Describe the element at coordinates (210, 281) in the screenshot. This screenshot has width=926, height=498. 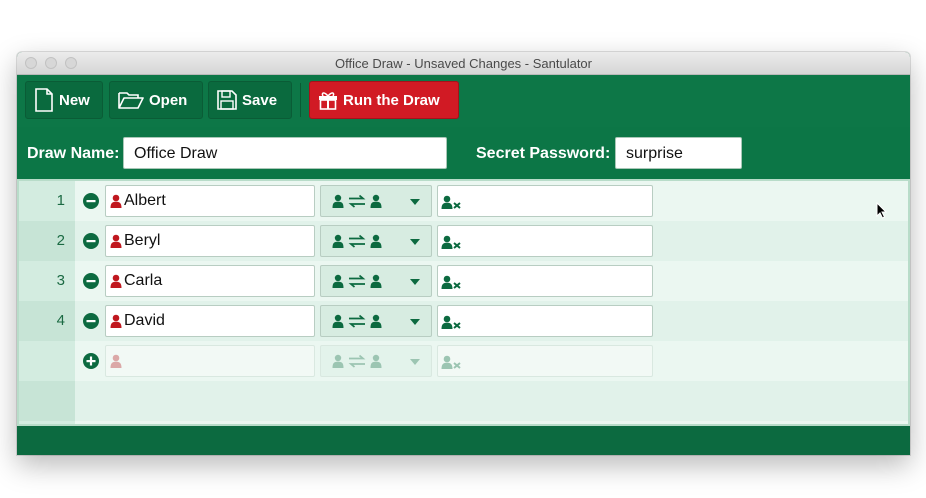
I see `participant-name-input: Carla` at that location.